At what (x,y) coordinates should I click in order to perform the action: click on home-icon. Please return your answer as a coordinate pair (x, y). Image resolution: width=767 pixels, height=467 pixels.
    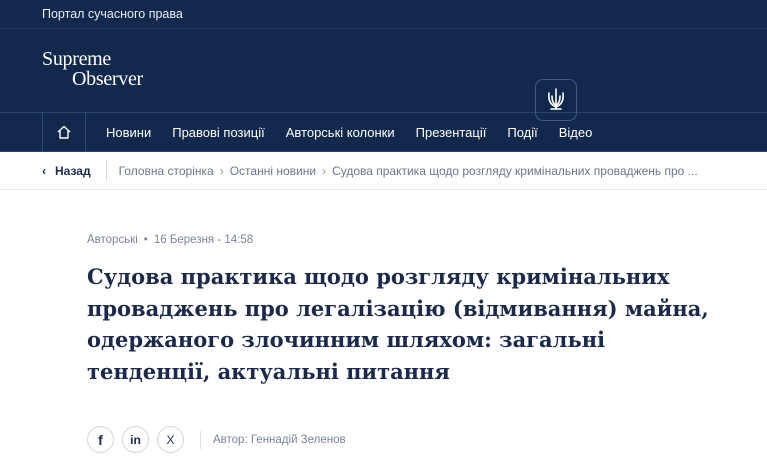
    Looking at the image, I should click on (64, 132).